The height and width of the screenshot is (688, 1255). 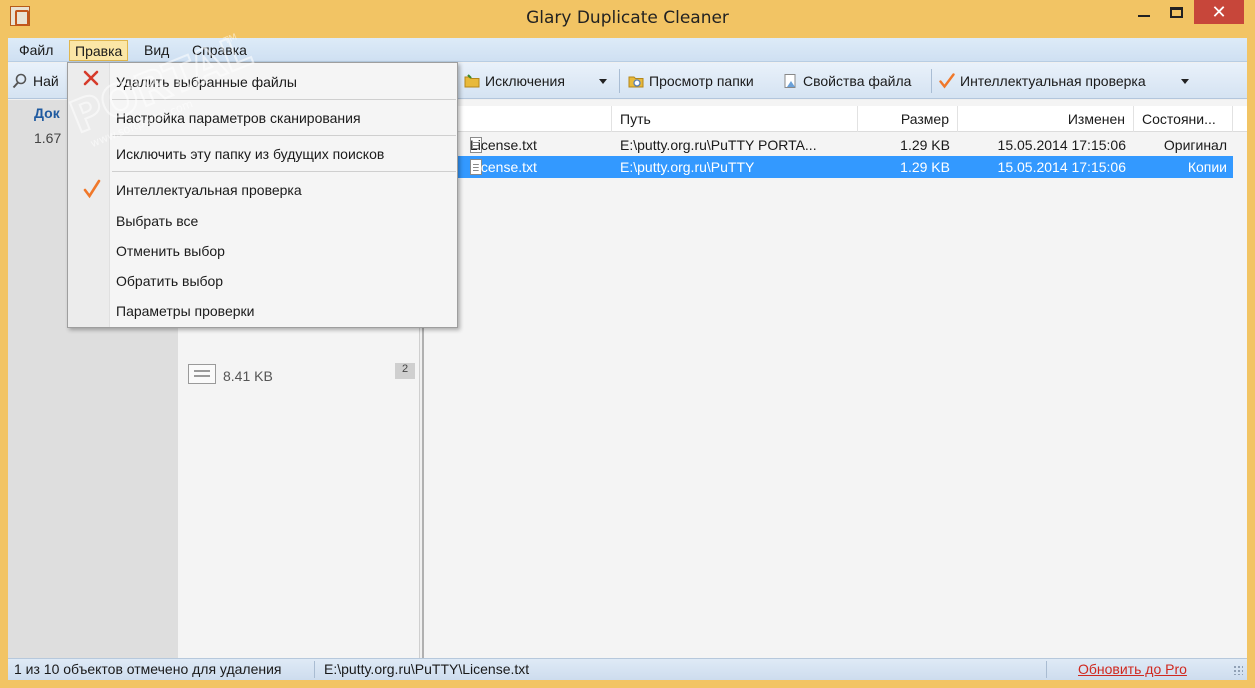 I want to click on close-button: ✕, so click(x=1219, y=12).